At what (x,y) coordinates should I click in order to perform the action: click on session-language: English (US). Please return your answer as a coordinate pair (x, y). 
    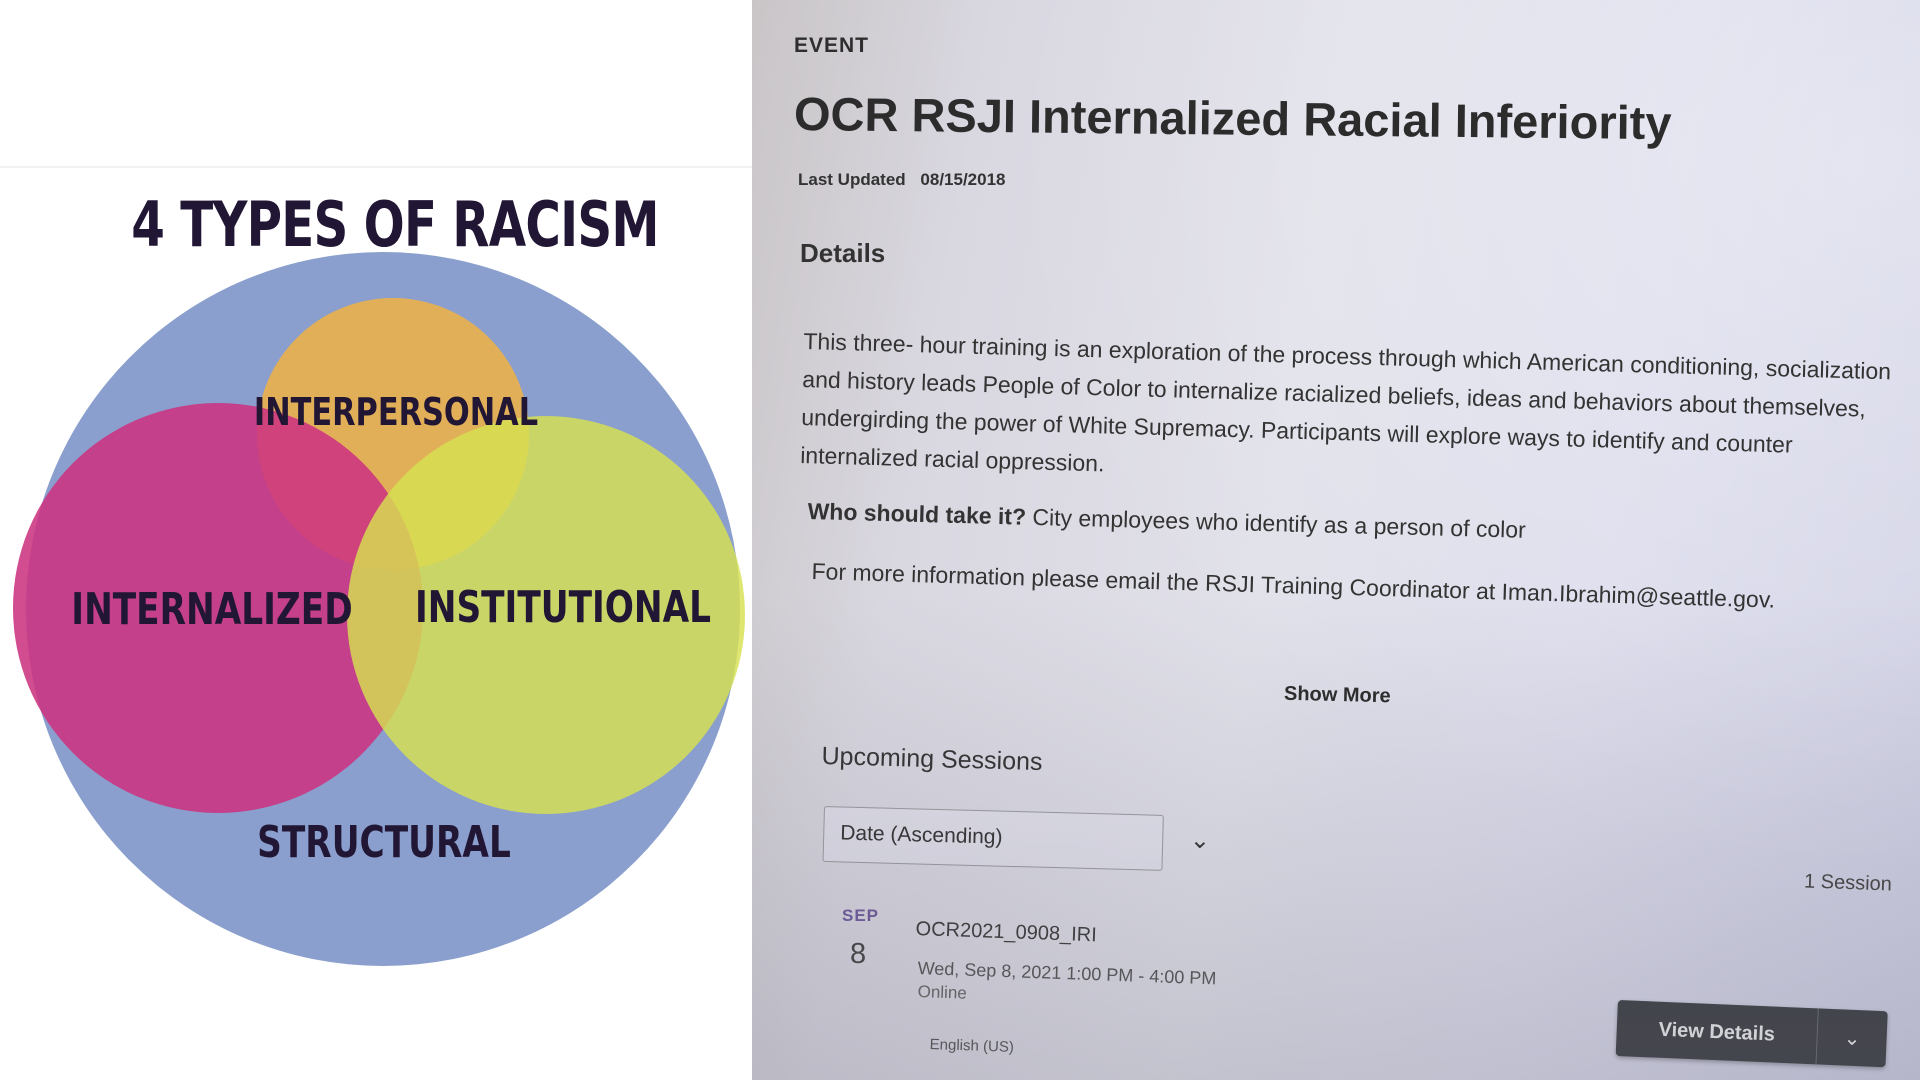
    Looking at the image, I should click on (972, 1046).